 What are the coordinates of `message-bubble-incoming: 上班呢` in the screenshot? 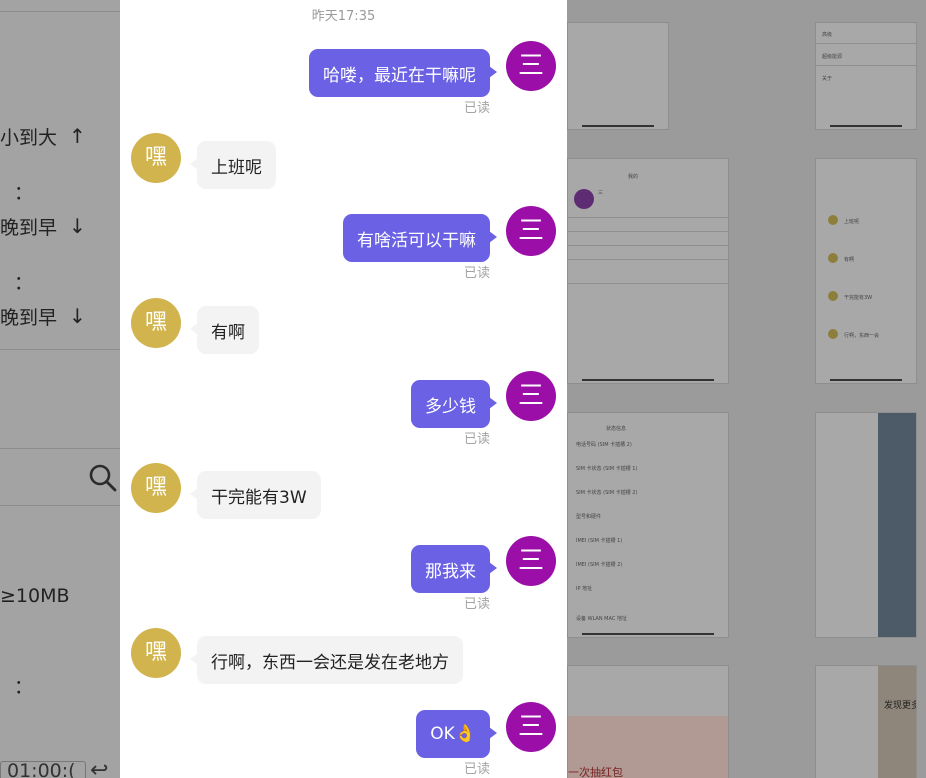 It's located at (233, 165).